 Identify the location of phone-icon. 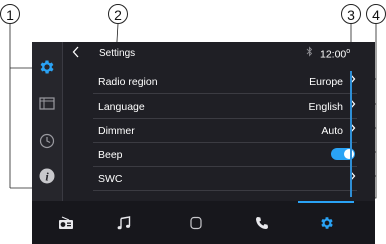
(262, 222).